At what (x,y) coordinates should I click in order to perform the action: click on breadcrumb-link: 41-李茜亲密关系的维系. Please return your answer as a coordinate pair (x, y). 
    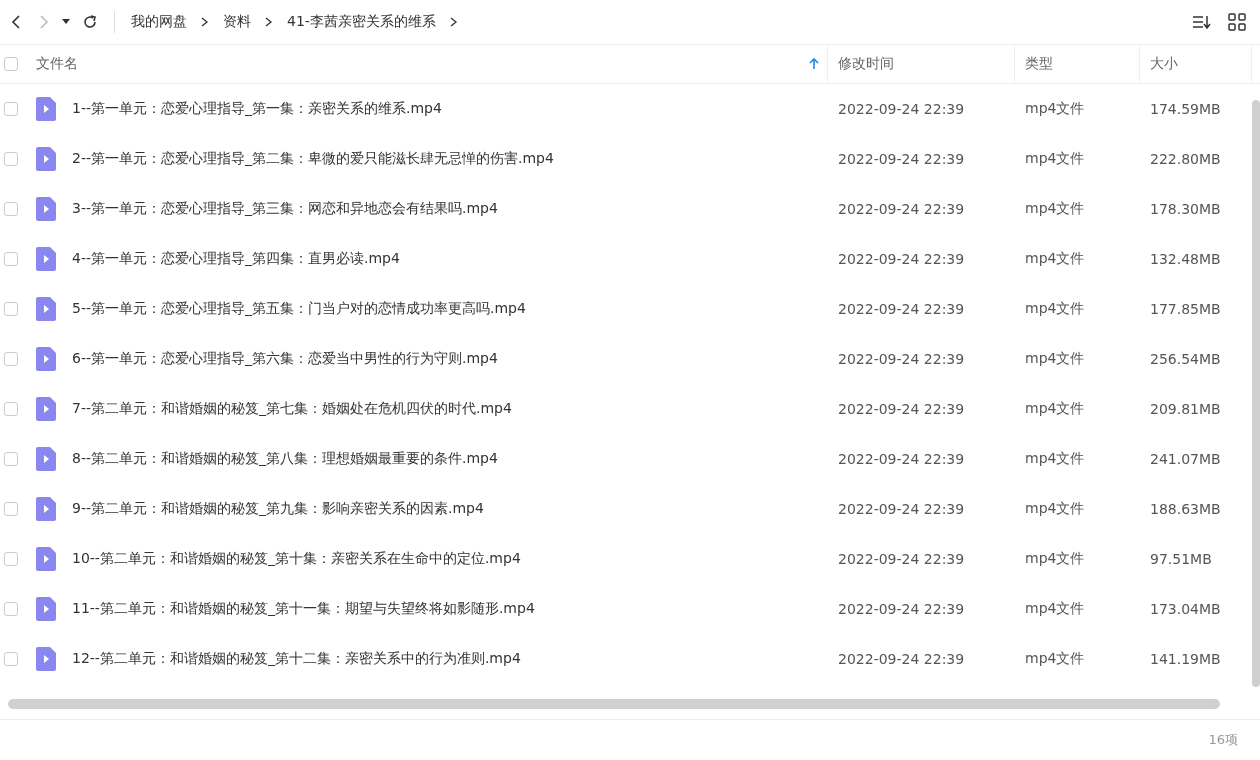
    Looking at the image, I should click on (361, 22).